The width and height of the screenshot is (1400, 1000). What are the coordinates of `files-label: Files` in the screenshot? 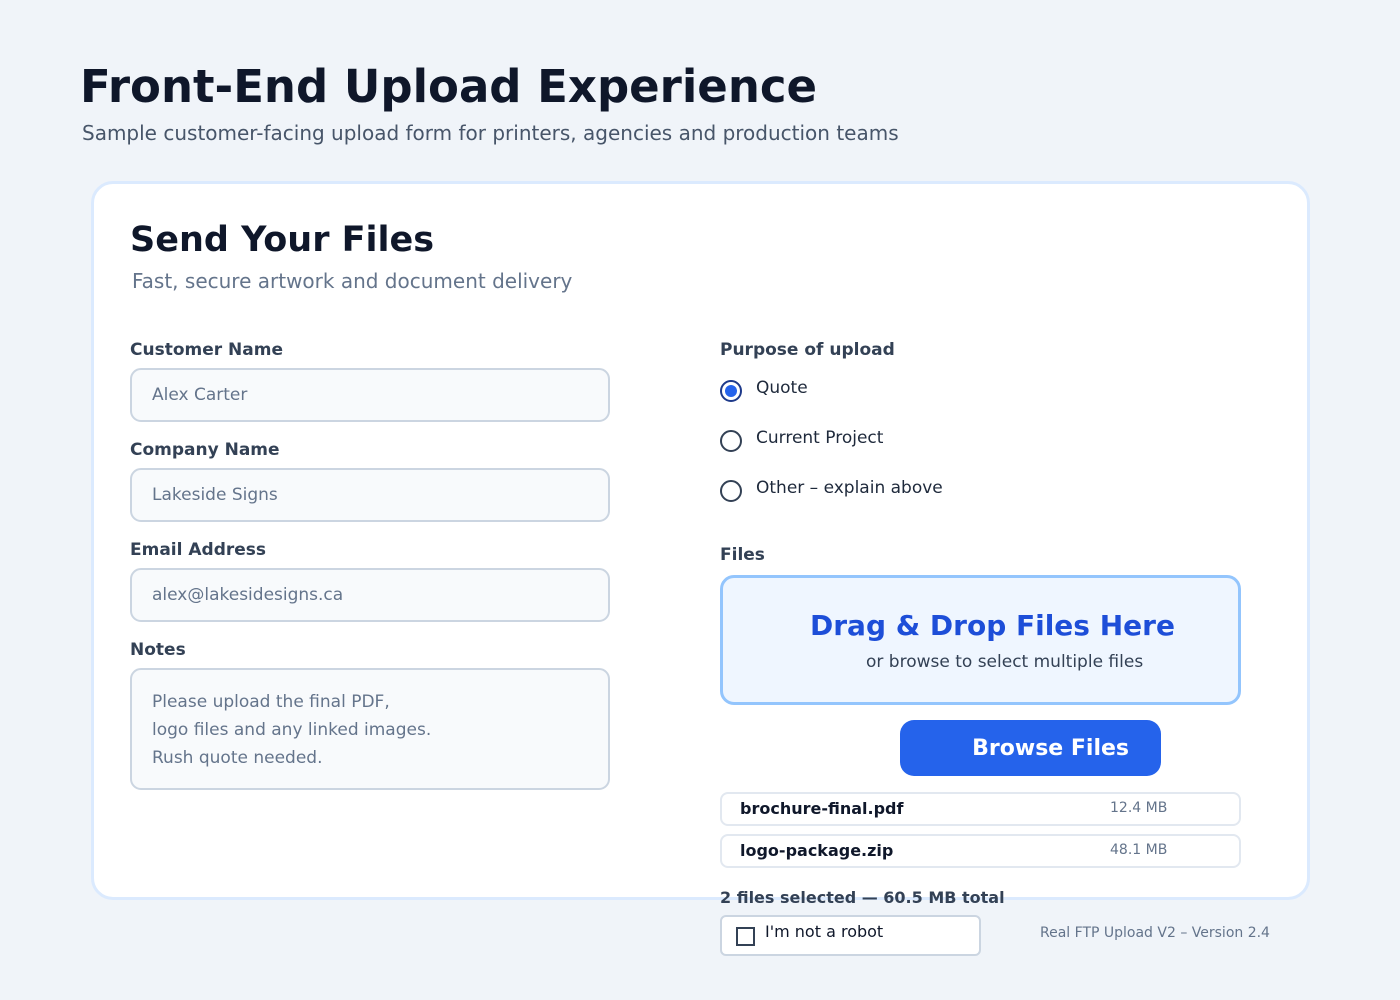 It's located at (742, 555).